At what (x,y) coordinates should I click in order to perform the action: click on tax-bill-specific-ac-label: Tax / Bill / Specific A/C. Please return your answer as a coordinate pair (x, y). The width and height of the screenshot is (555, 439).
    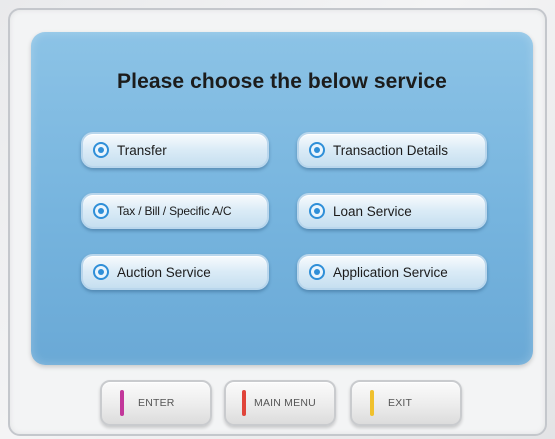
    Looking at the image, I should click on (174, 211).